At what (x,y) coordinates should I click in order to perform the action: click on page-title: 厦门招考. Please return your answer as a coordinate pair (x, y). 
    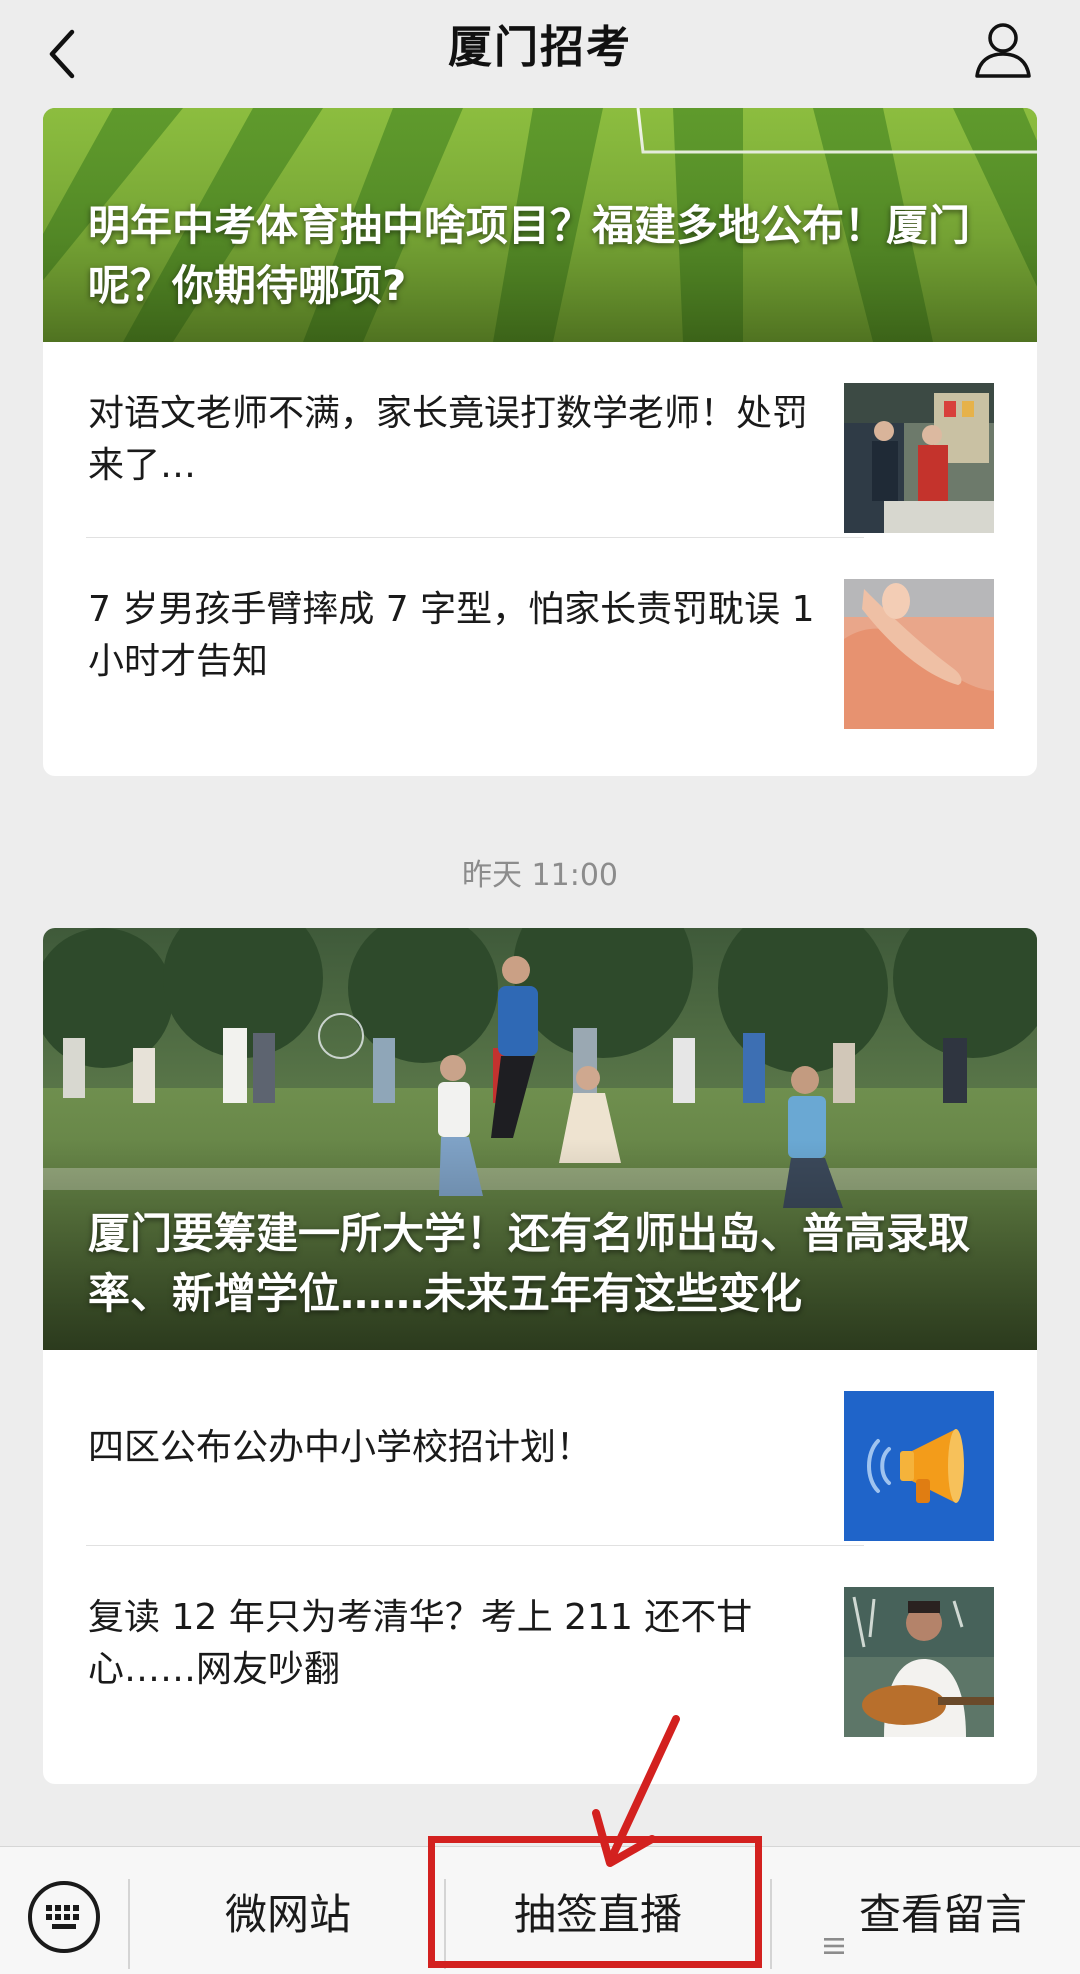
    Looking at the image, I should click on (540, 47).